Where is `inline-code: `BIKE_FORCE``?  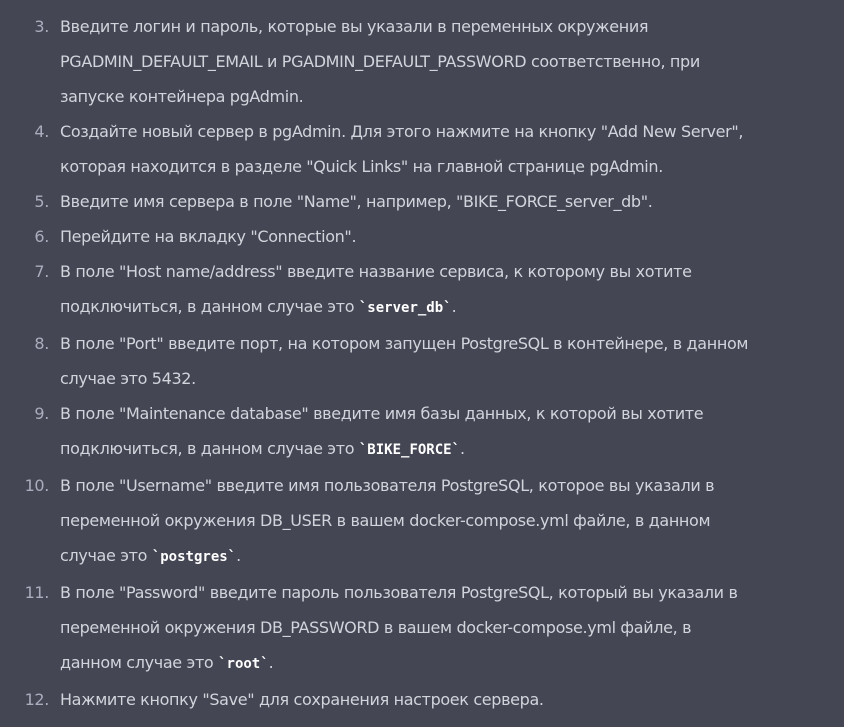
inline-code: `BIKE_FORCE` is located at coordinates (409, 450).